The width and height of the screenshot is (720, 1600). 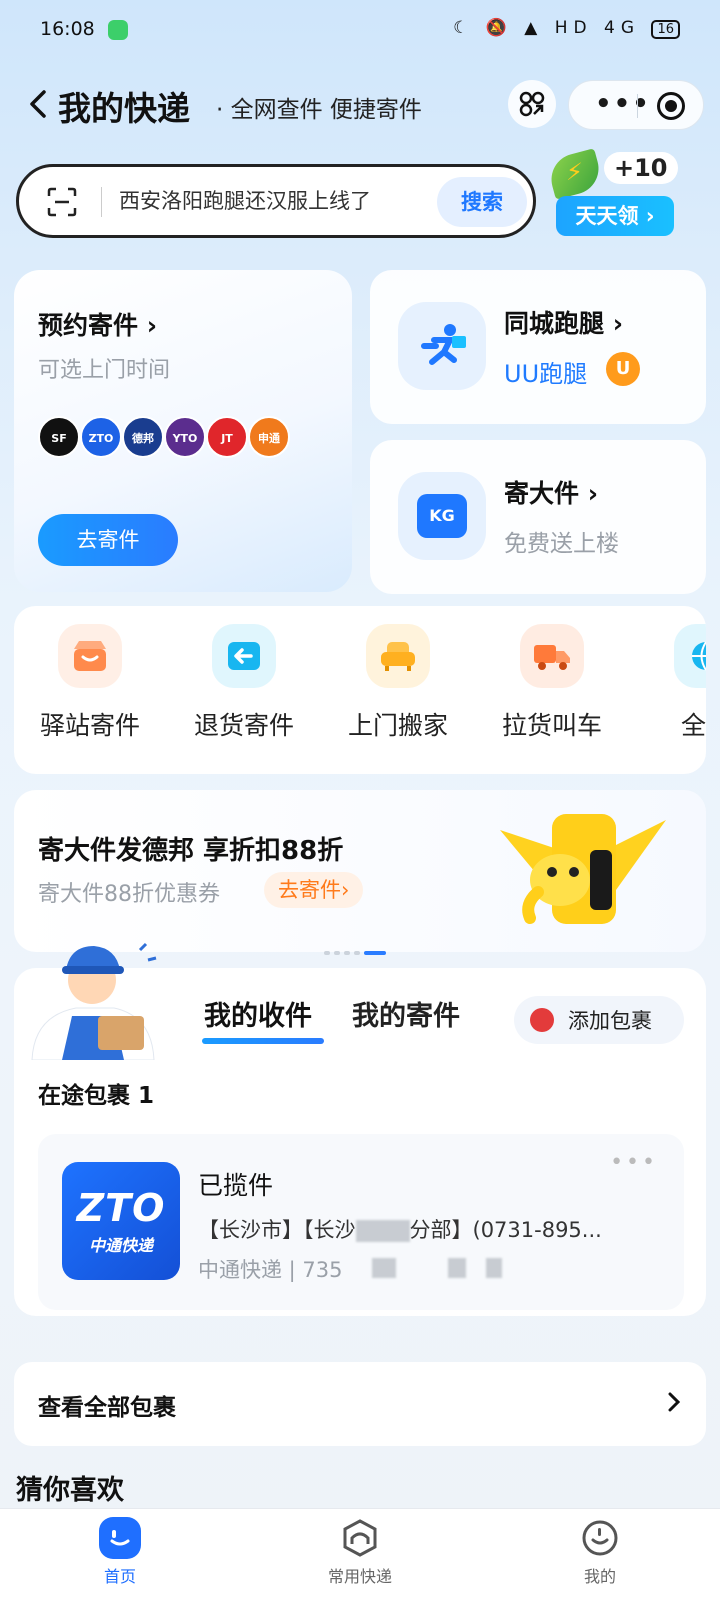 I want to click on globe-icon, so click(x=690, y=656).